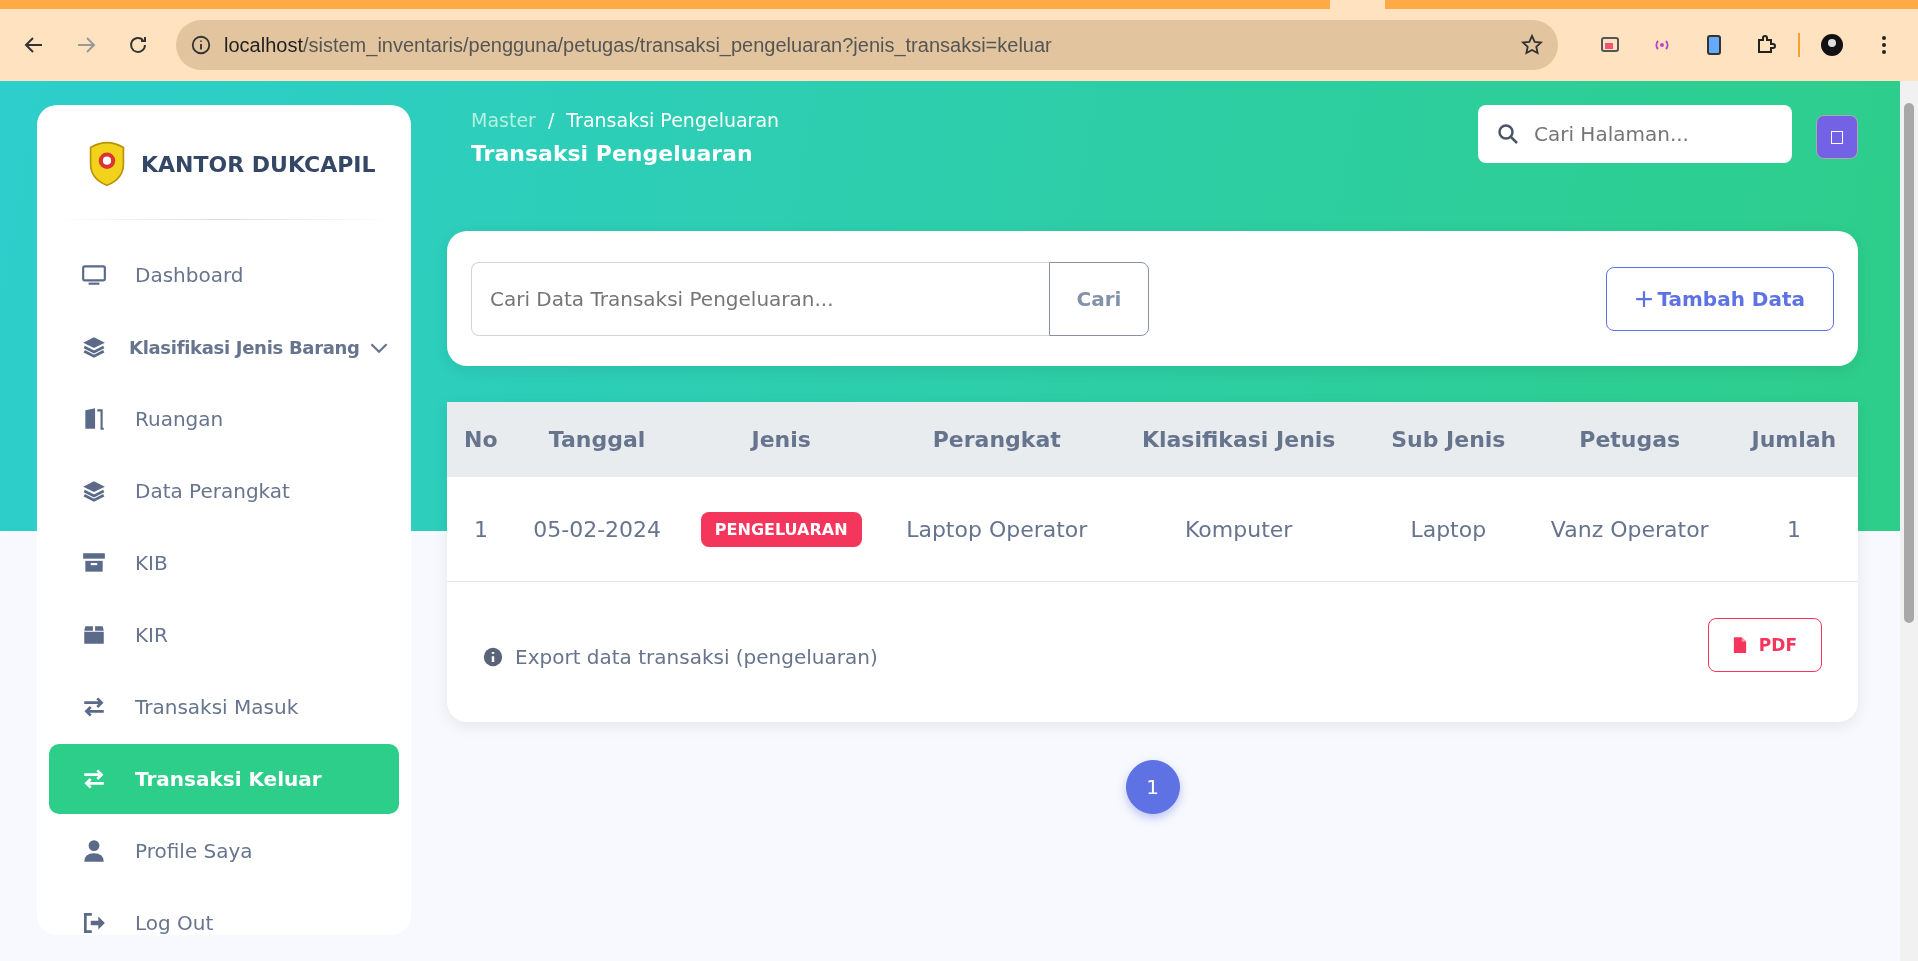 The image size is (1918, 961). Describe the element at coordinates (224, 635) in the screenshot. I see `sidebar-item: KIR` at that location.